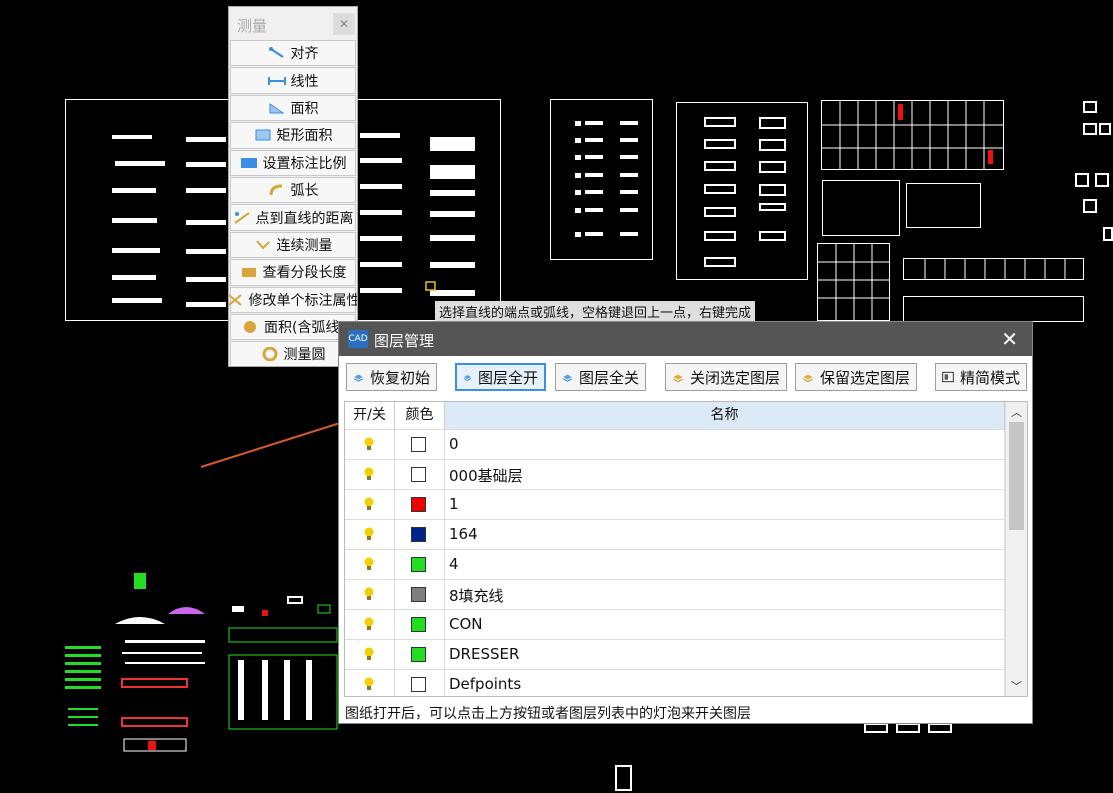 The height and width of the screenshot is (793, 1113). I want to click on restore-default-label: 恢复初始, so click(399, 377).